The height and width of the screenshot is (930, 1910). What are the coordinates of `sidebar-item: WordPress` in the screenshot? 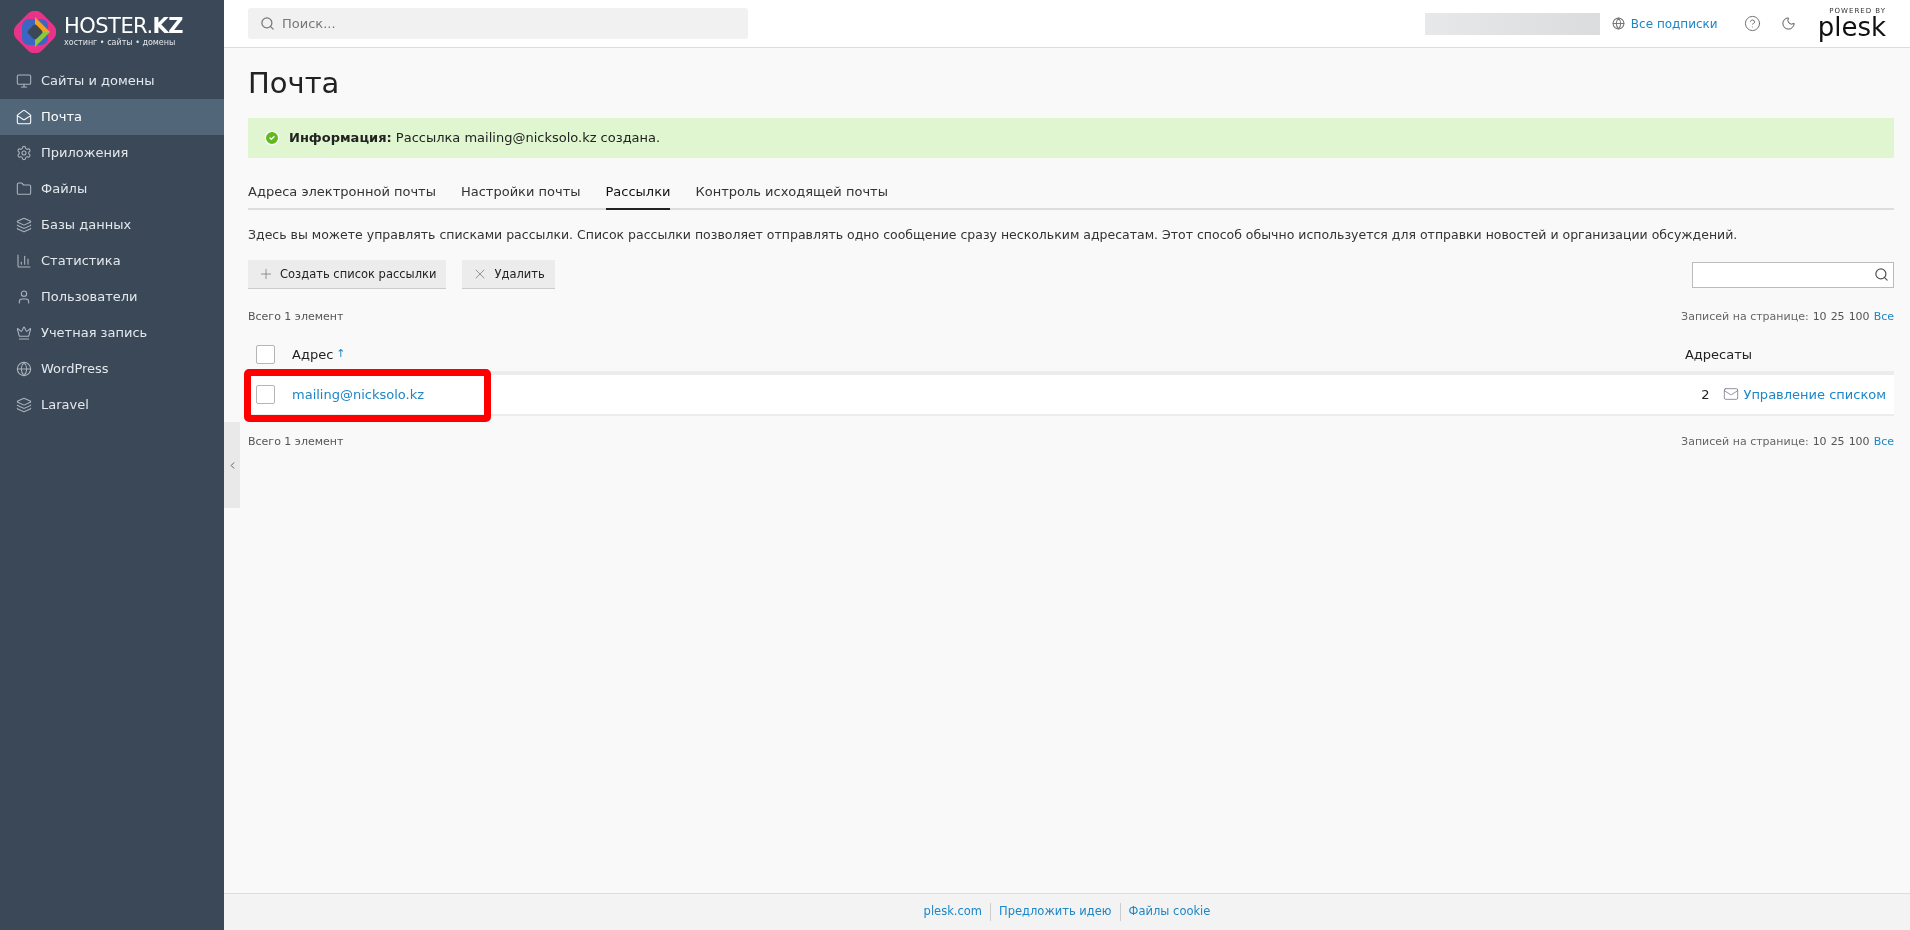 It's located at (112, 369).